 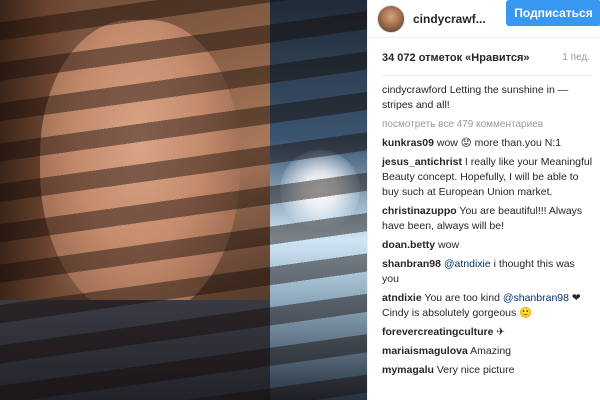 What do you see at coordinates (536, 298) in the screenshot?
I see `comment-mention: @shanbran98` at bounding box center [536, 298].